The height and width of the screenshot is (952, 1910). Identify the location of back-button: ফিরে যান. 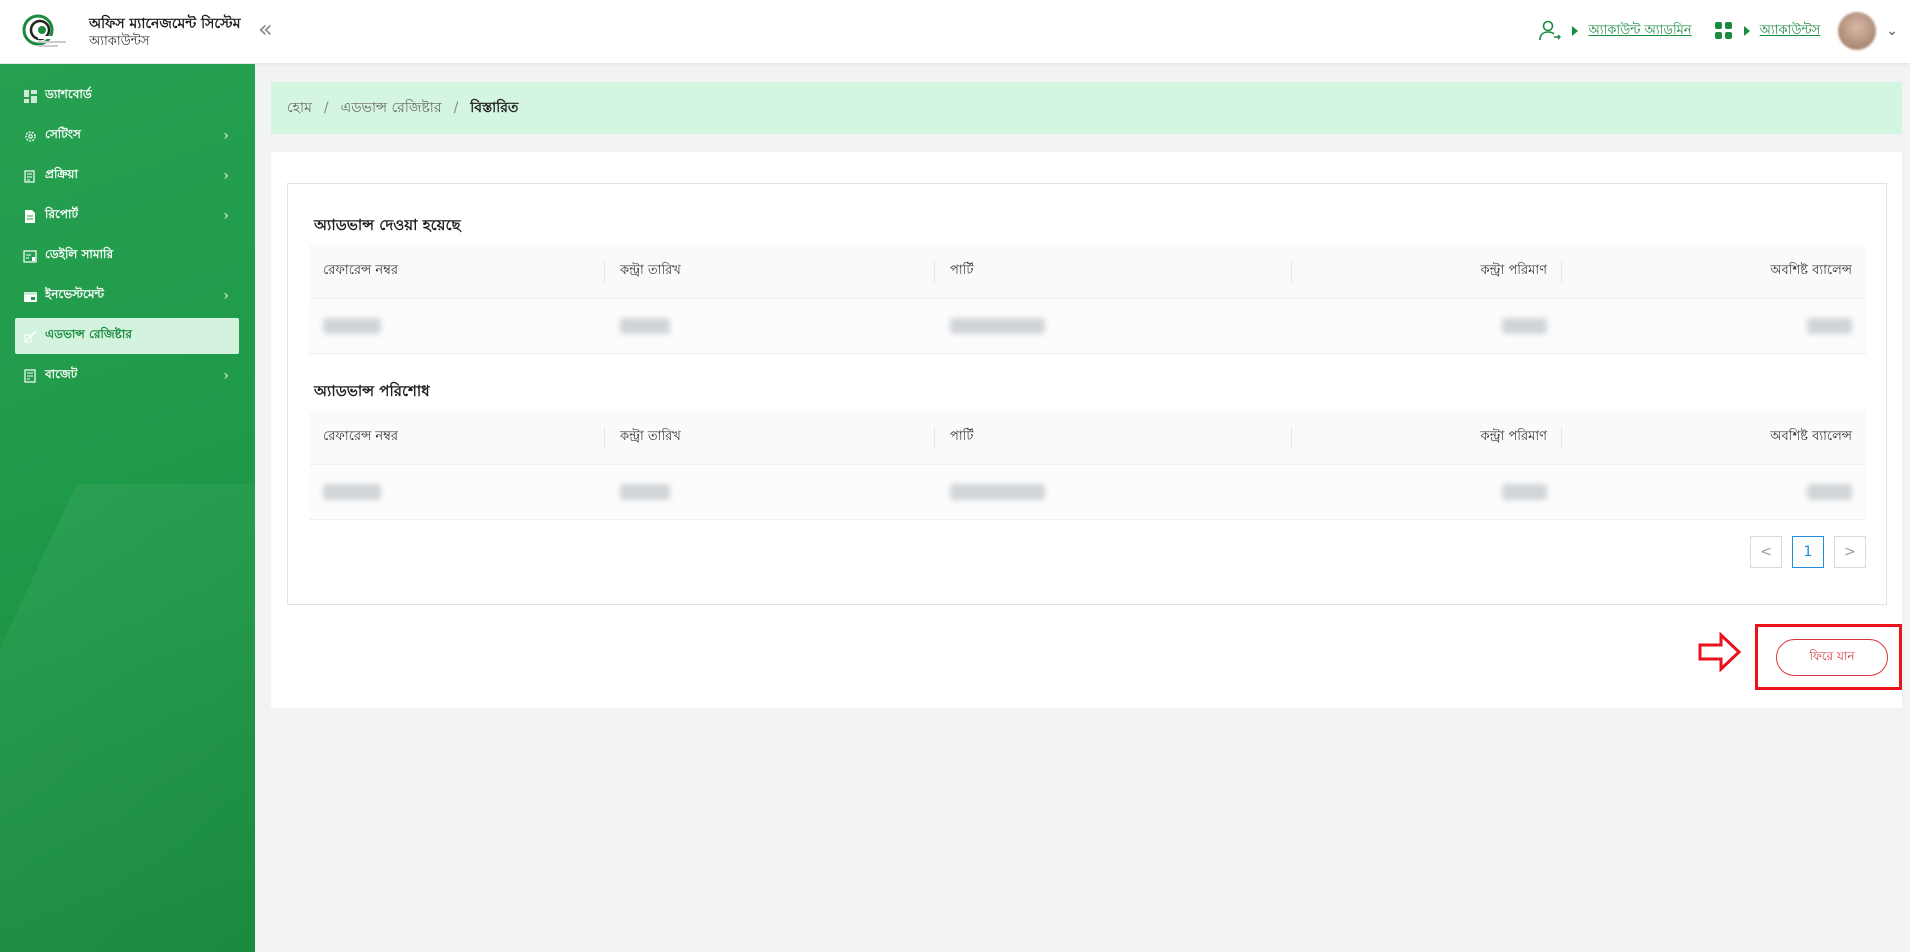
(1832, 657).